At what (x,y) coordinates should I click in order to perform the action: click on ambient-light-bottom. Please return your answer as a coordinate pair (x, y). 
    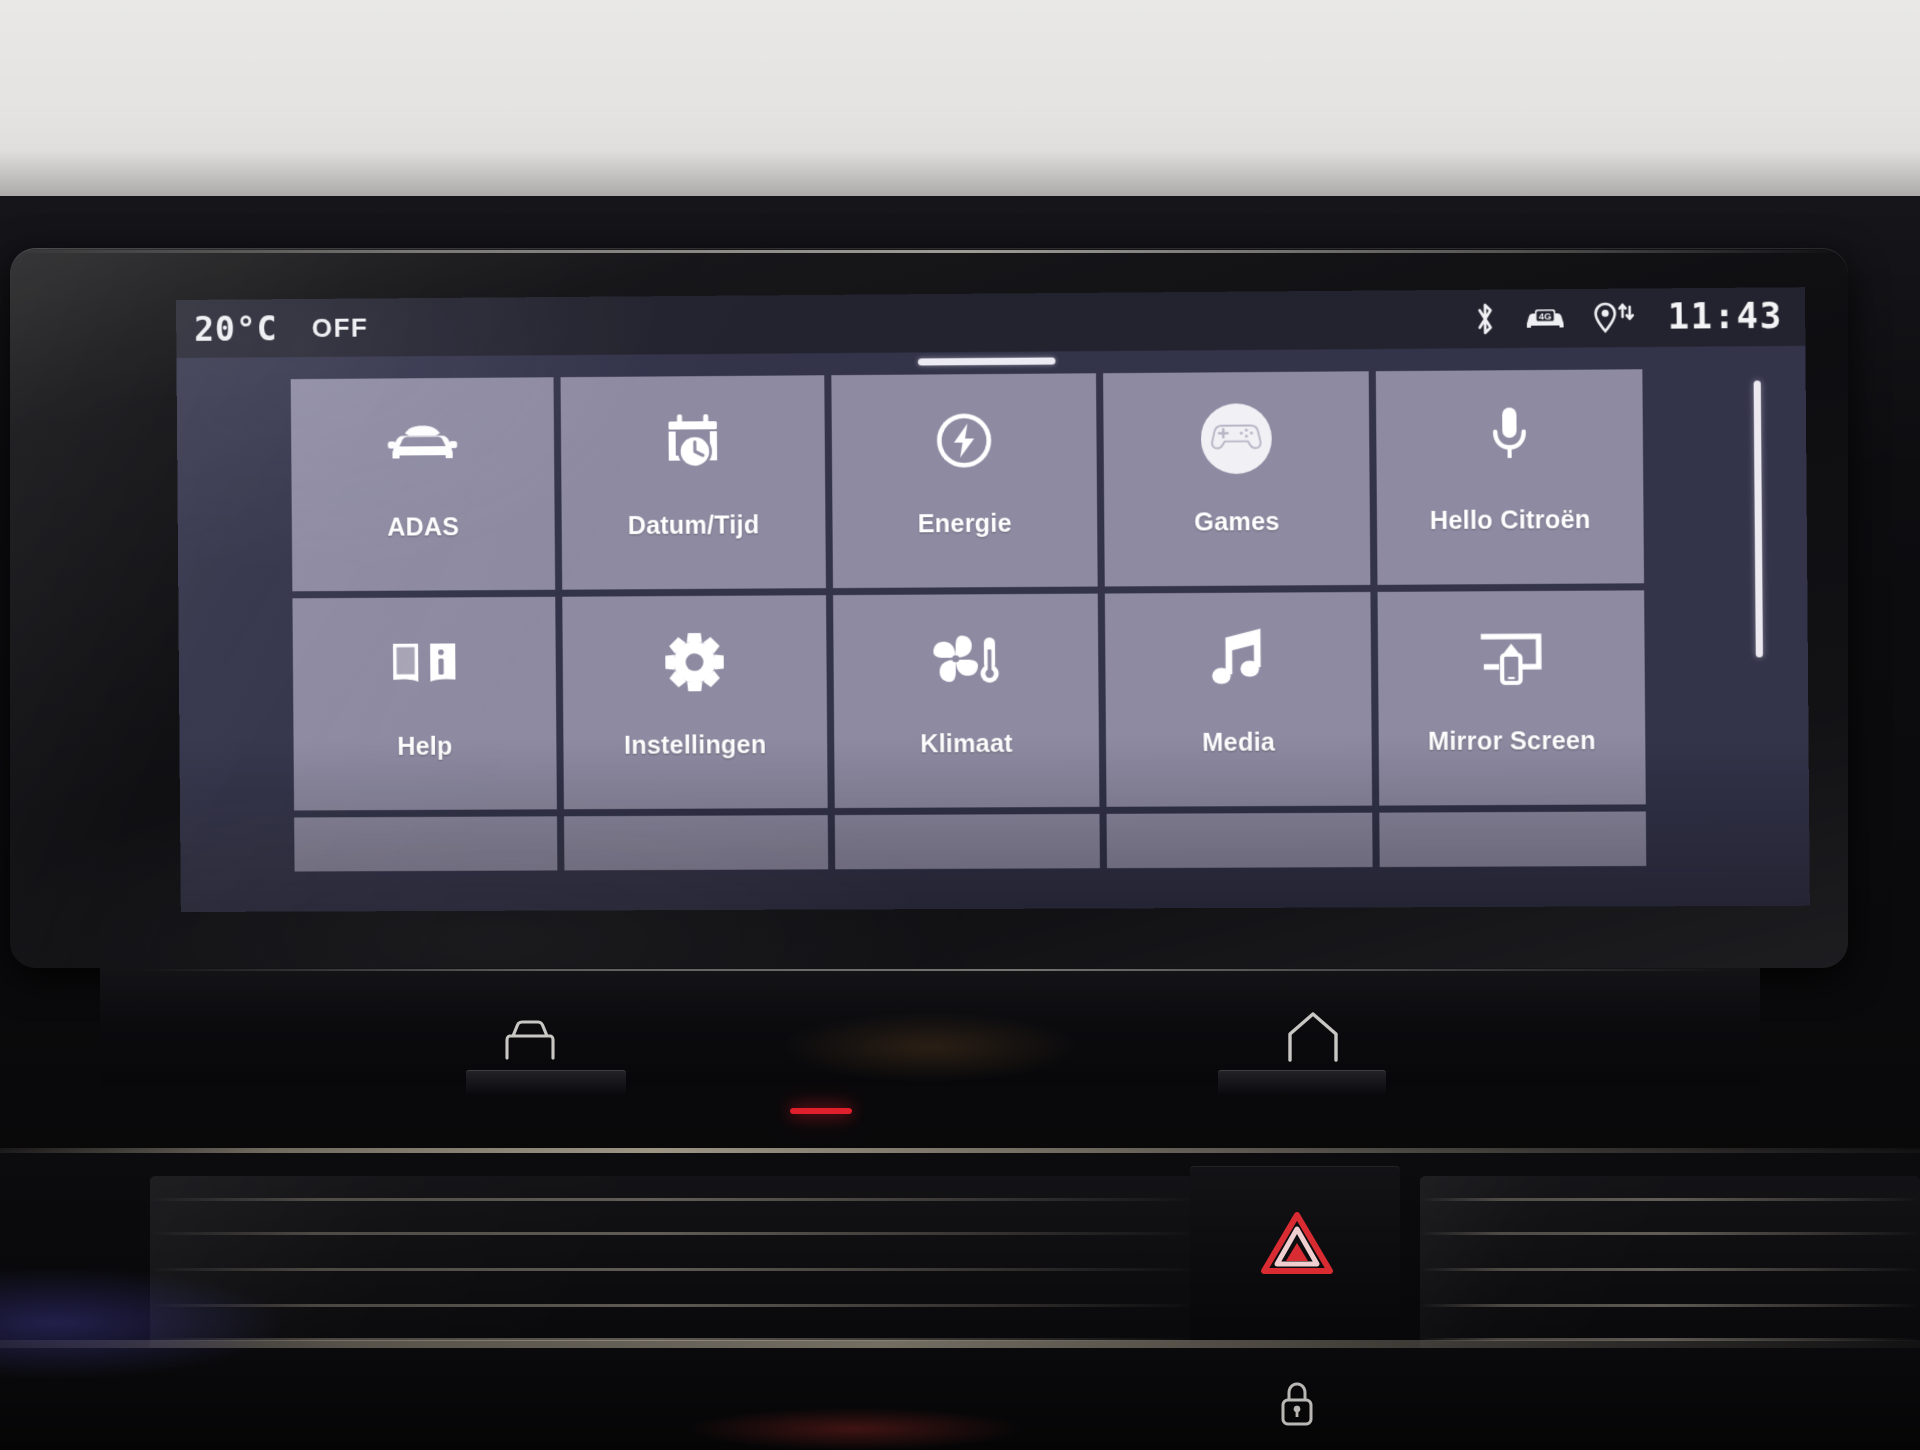
    Looking at the image, I should click on (855, 1429).